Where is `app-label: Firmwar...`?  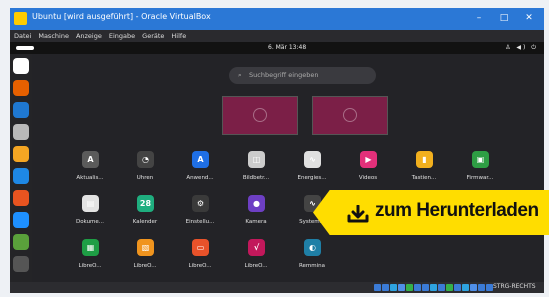
app-label: Firmwar... is located at coordinates (480, 178).